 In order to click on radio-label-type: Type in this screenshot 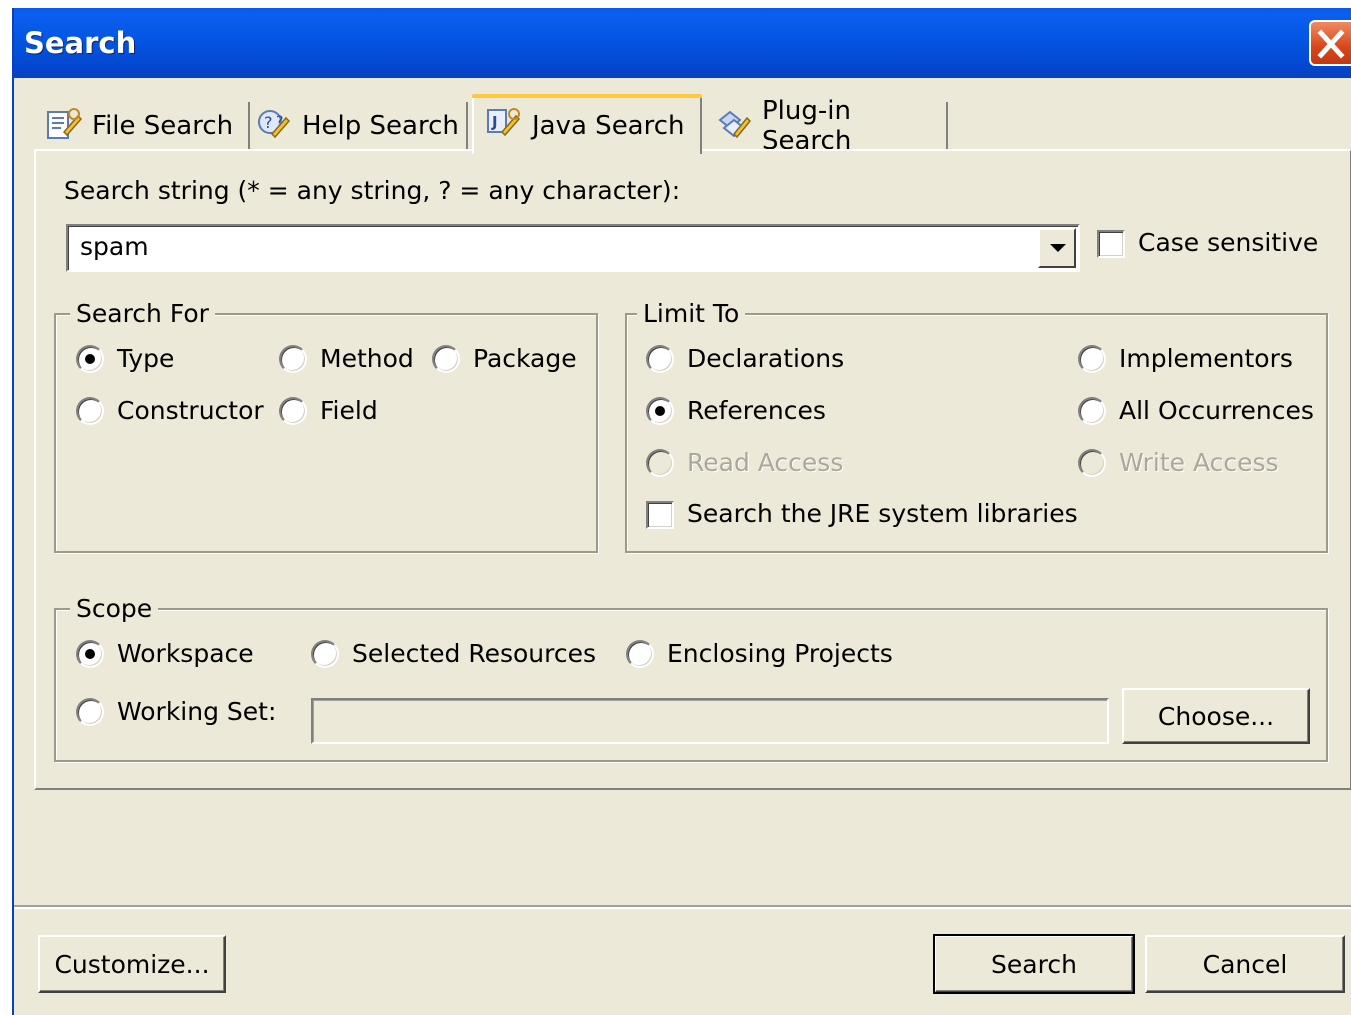, I will do `click(146, 358)`.